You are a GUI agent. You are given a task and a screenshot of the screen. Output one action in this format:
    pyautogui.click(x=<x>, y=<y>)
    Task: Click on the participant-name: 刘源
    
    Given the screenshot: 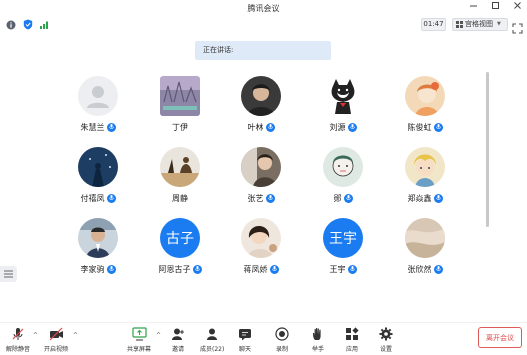 What is the action you would take?
    pyautogui.click(x=337, y=127)
    